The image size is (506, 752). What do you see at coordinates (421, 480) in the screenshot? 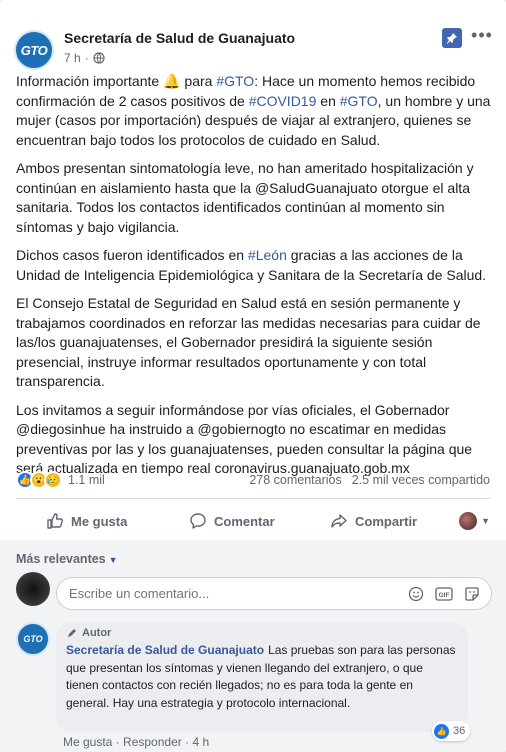
I see `shares-count: 2.5 mil veces compartido` at bounding box center [421, 480].